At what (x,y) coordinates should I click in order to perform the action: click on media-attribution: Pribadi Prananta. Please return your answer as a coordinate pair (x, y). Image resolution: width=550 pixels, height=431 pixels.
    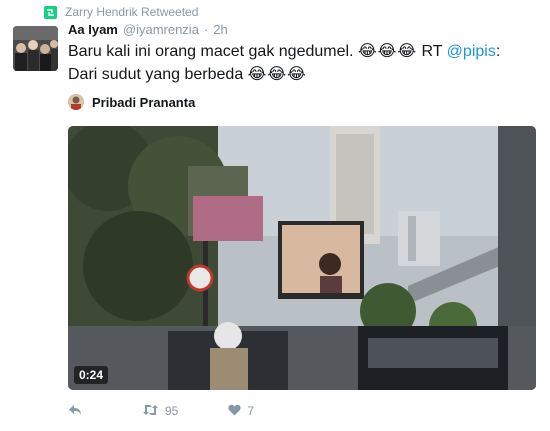
    Looking at the image, I should click on (131, 102).